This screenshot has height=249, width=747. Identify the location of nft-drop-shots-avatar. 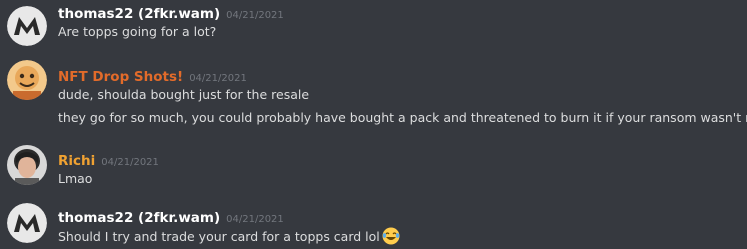
(27, 80).